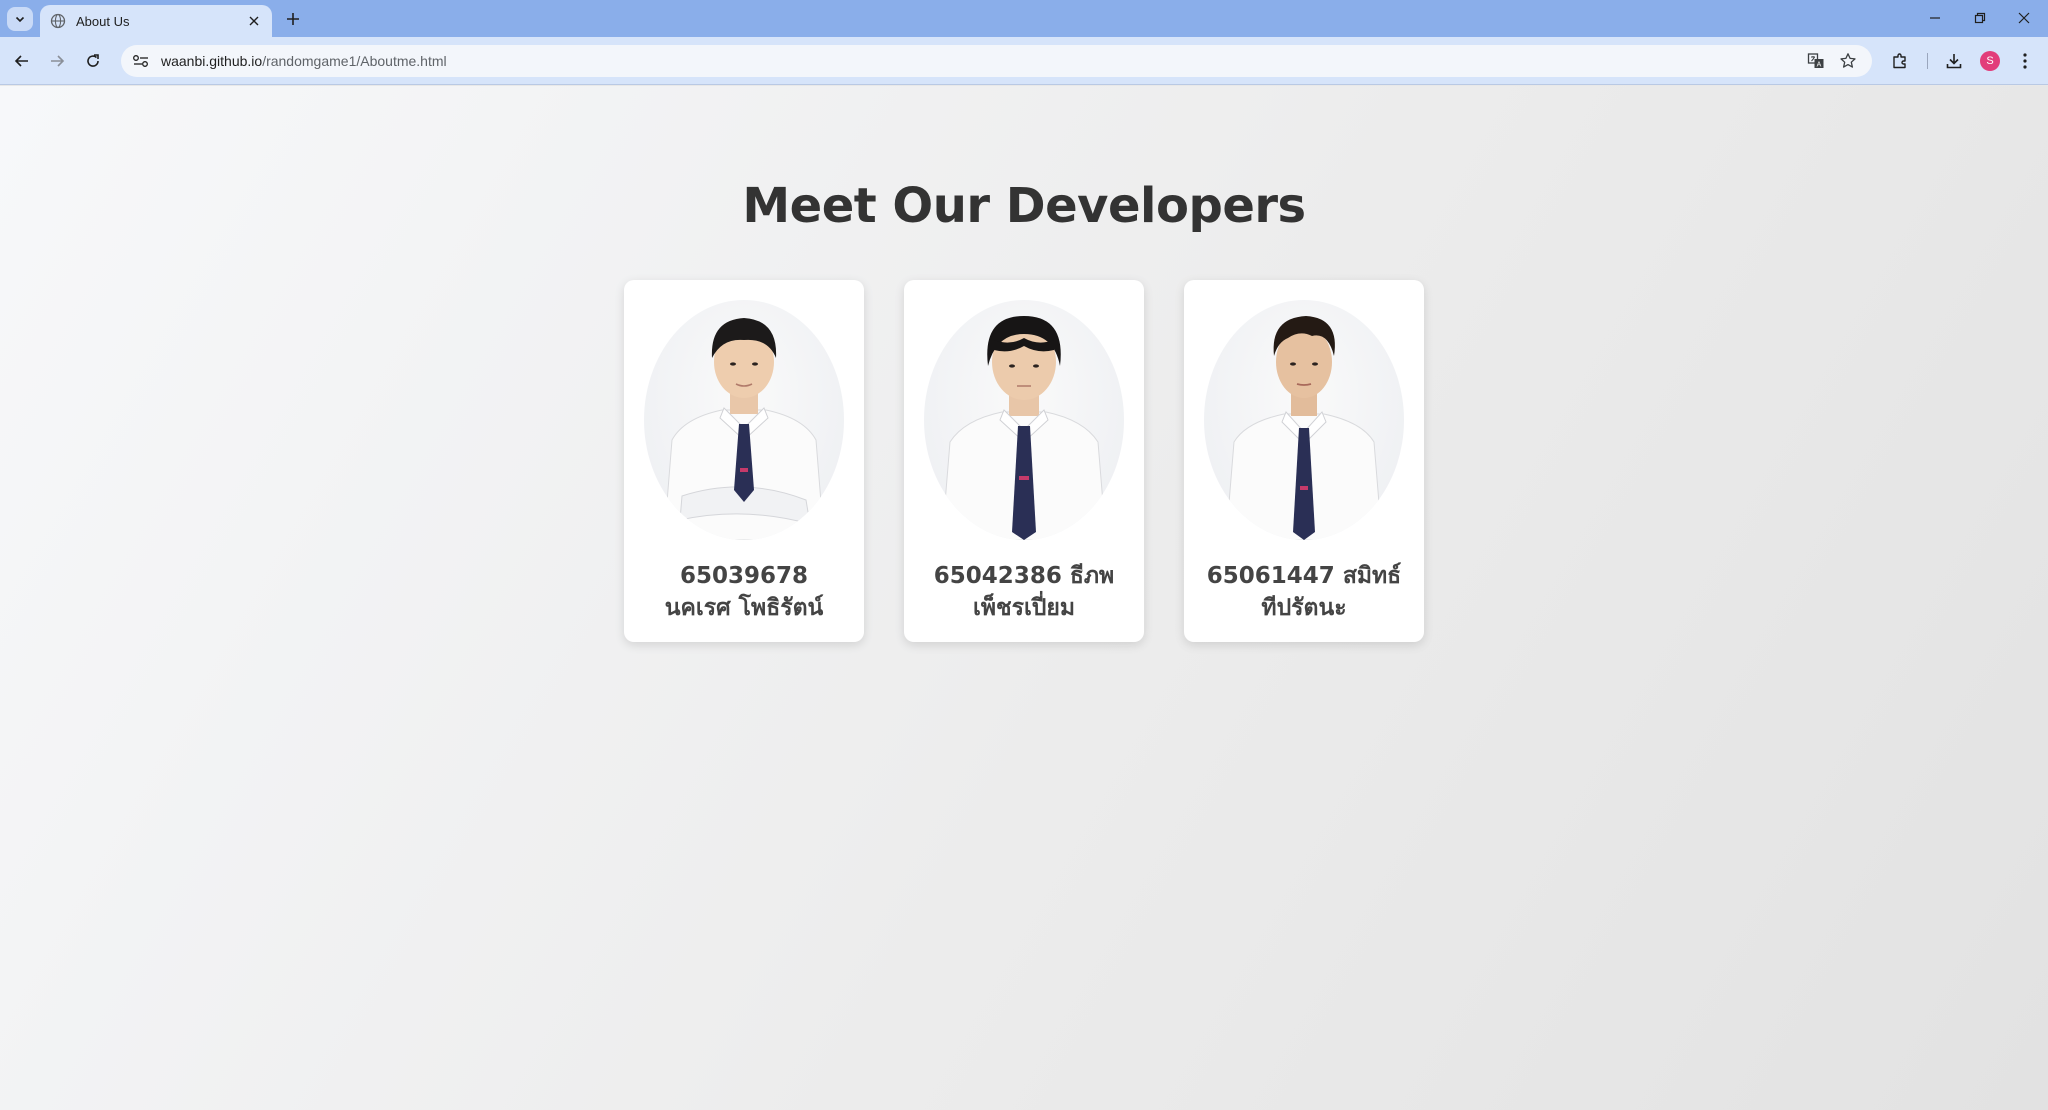  Describe the element at coordinates (1848, 61) in the screenshot. I see `star-bookmark-icon` at that location.